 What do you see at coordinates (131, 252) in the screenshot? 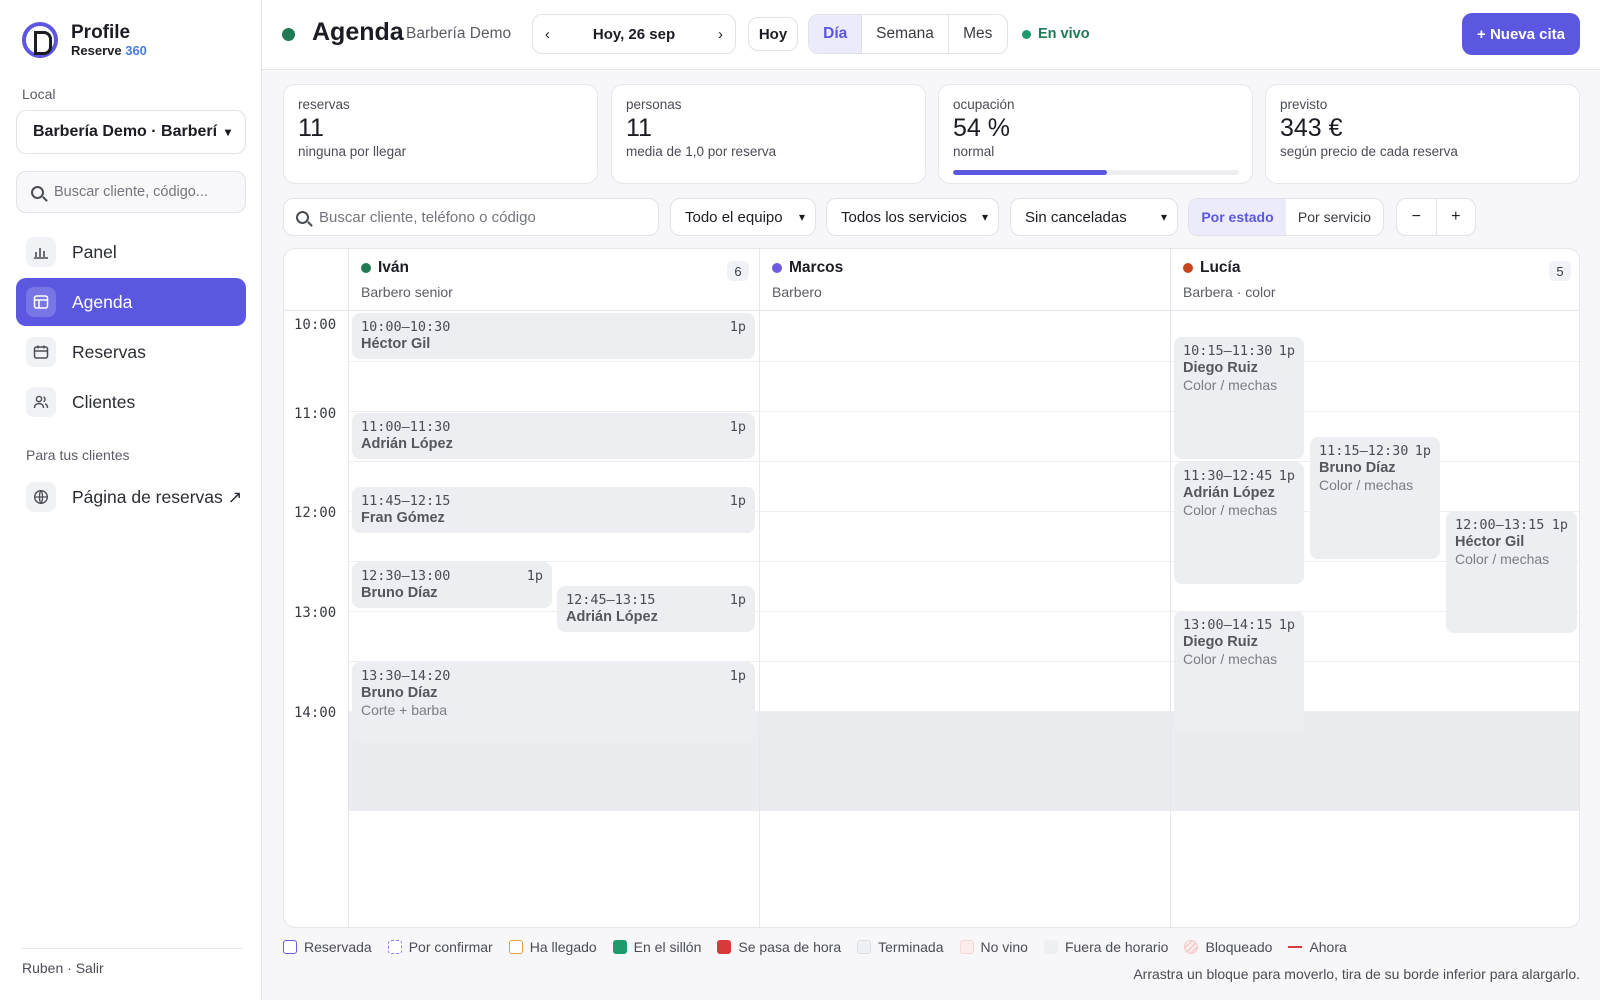
I see `sidebar-item-panel: Panel` at bounding box center [131, 252].